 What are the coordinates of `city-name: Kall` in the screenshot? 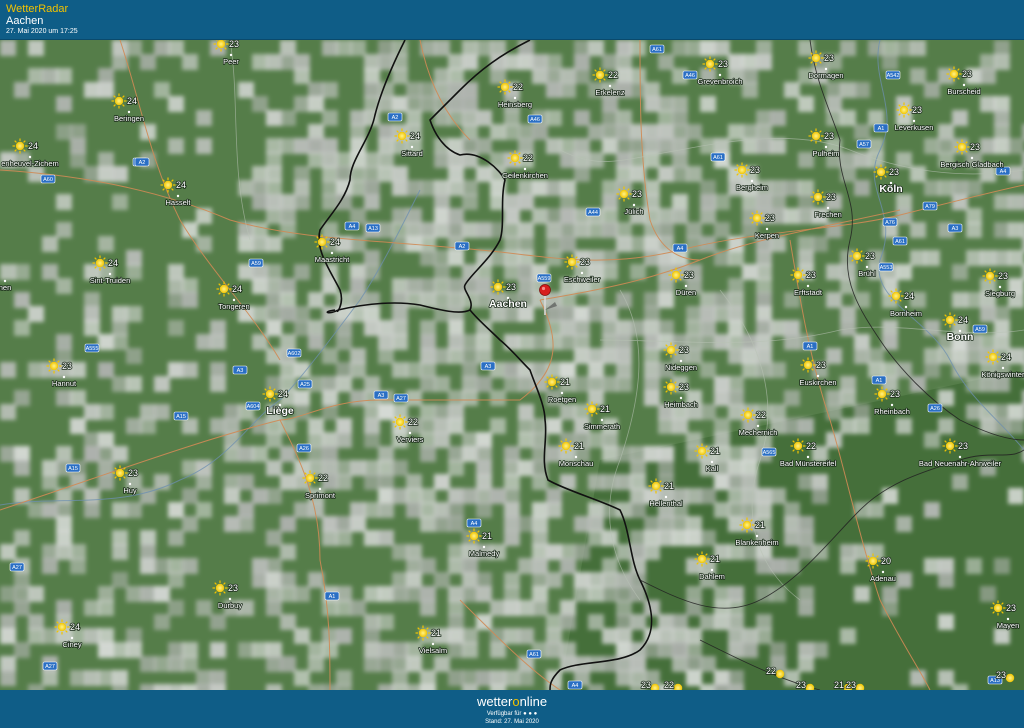 It's located at (712, 468).